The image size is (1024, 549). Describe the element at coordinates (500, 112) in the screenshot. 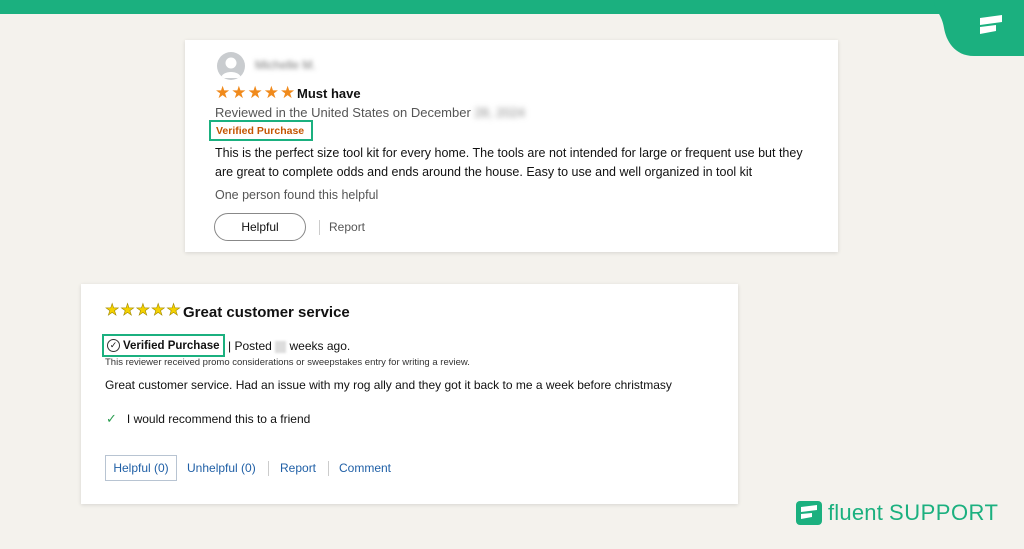

I see `review-date-blurred: 28, 2024` at that location.